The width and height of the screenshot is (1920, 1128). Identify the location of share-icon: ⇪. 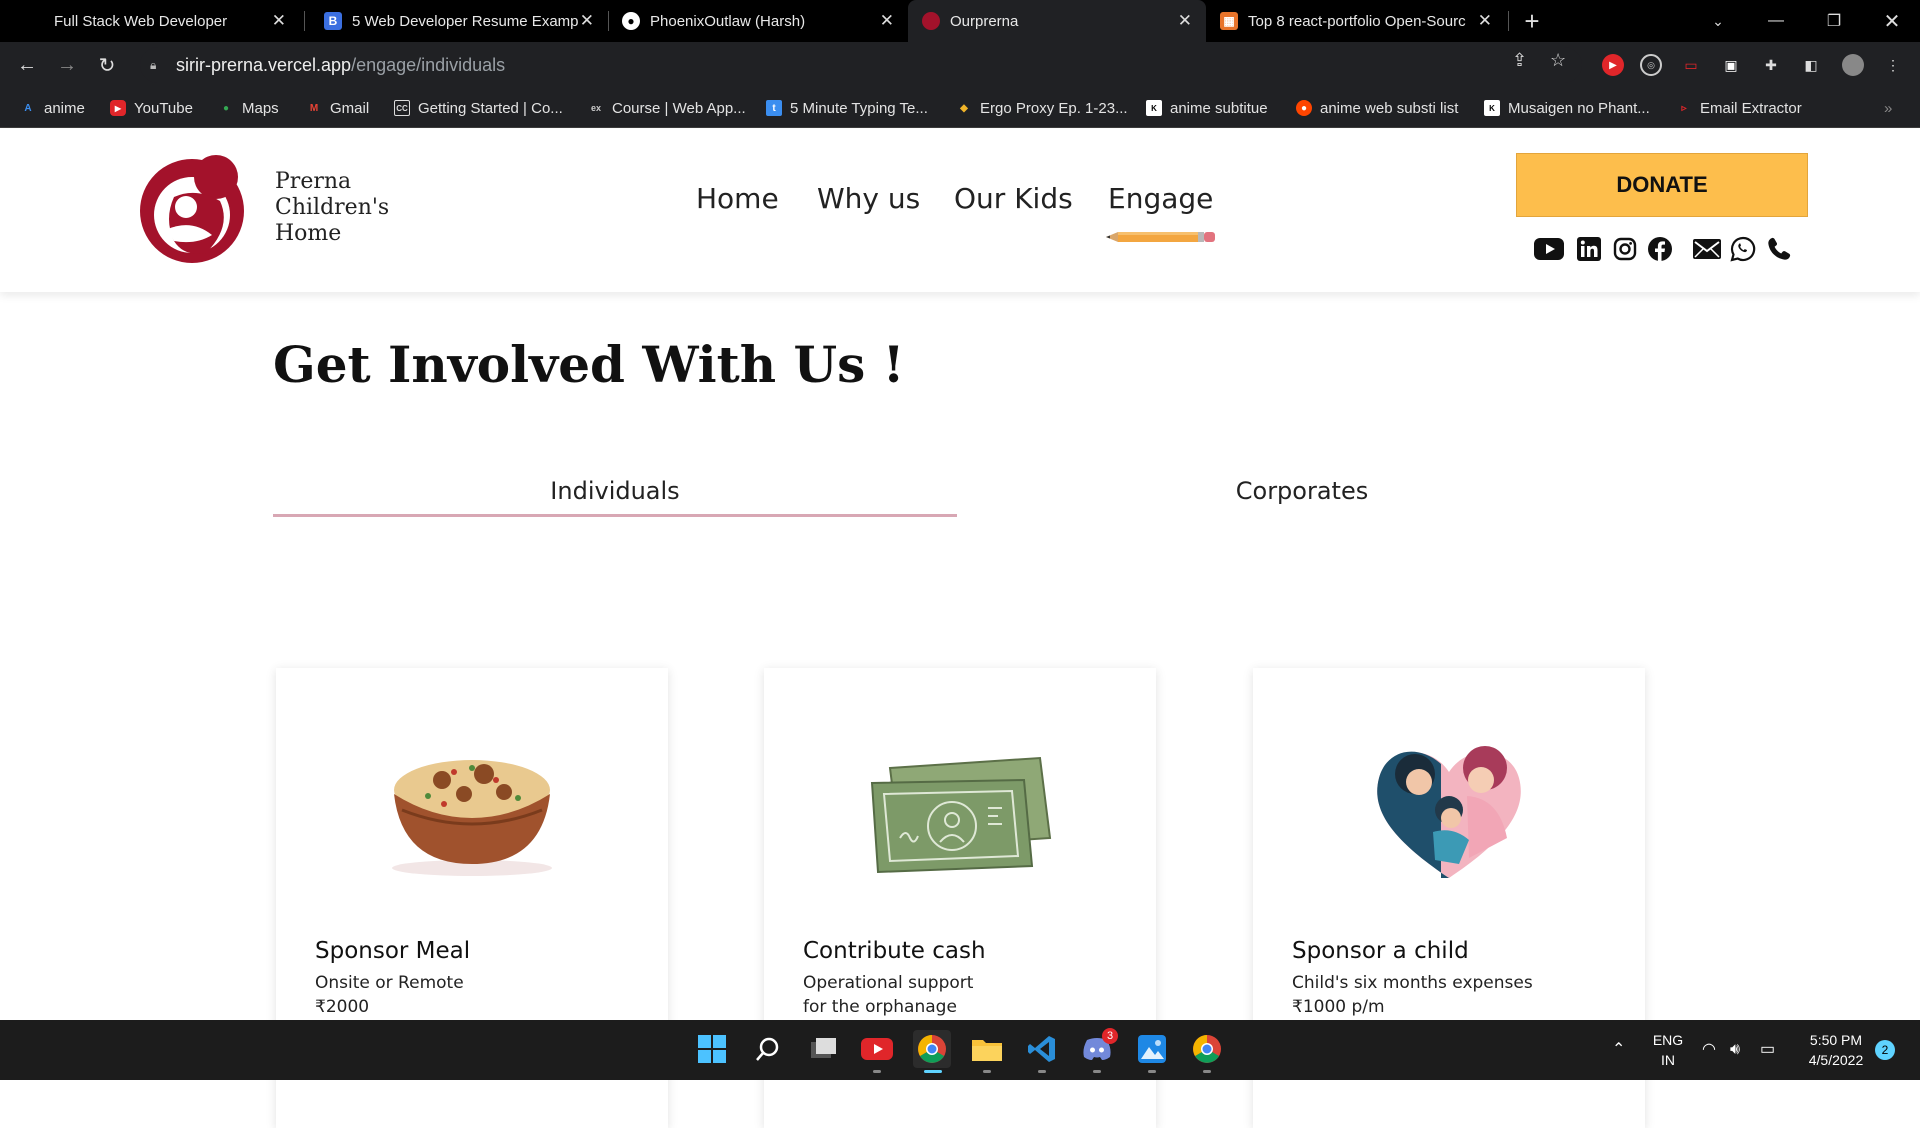
(1519, 60).